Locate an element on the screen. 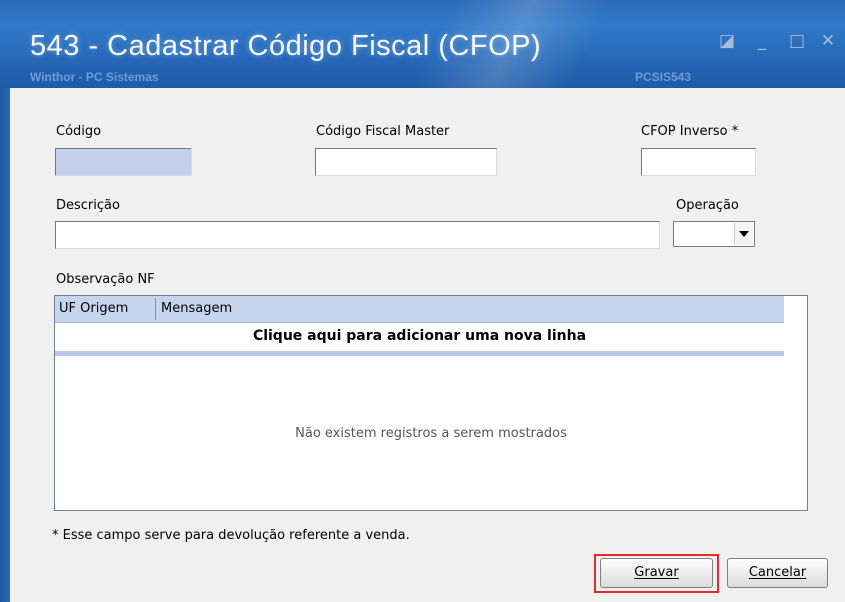  maximize-icon: □ is located at coordinates (797, 41).